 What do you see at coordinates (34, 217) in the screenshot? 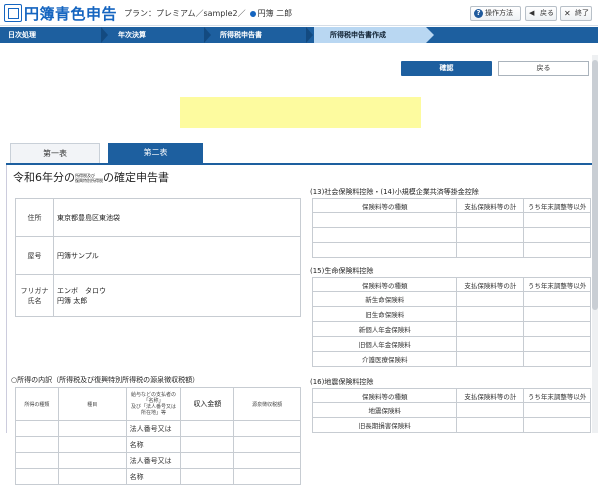
I see `address-label: 住所` at bounding box center [34, 217].